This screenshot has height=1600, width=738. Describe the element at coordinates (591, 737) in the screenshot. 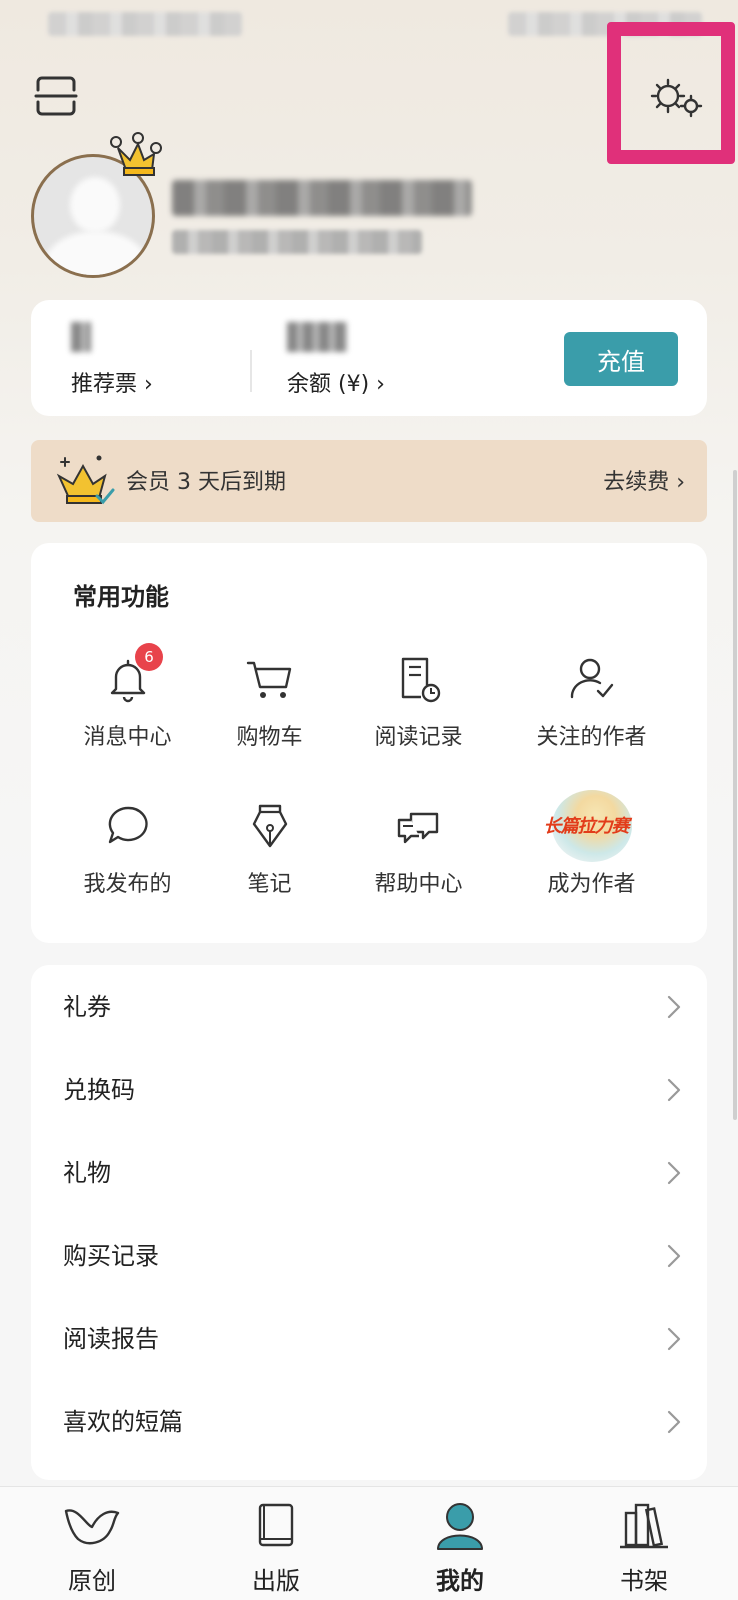

I see `func-label-followed-authors: 关注的作者` at that location.